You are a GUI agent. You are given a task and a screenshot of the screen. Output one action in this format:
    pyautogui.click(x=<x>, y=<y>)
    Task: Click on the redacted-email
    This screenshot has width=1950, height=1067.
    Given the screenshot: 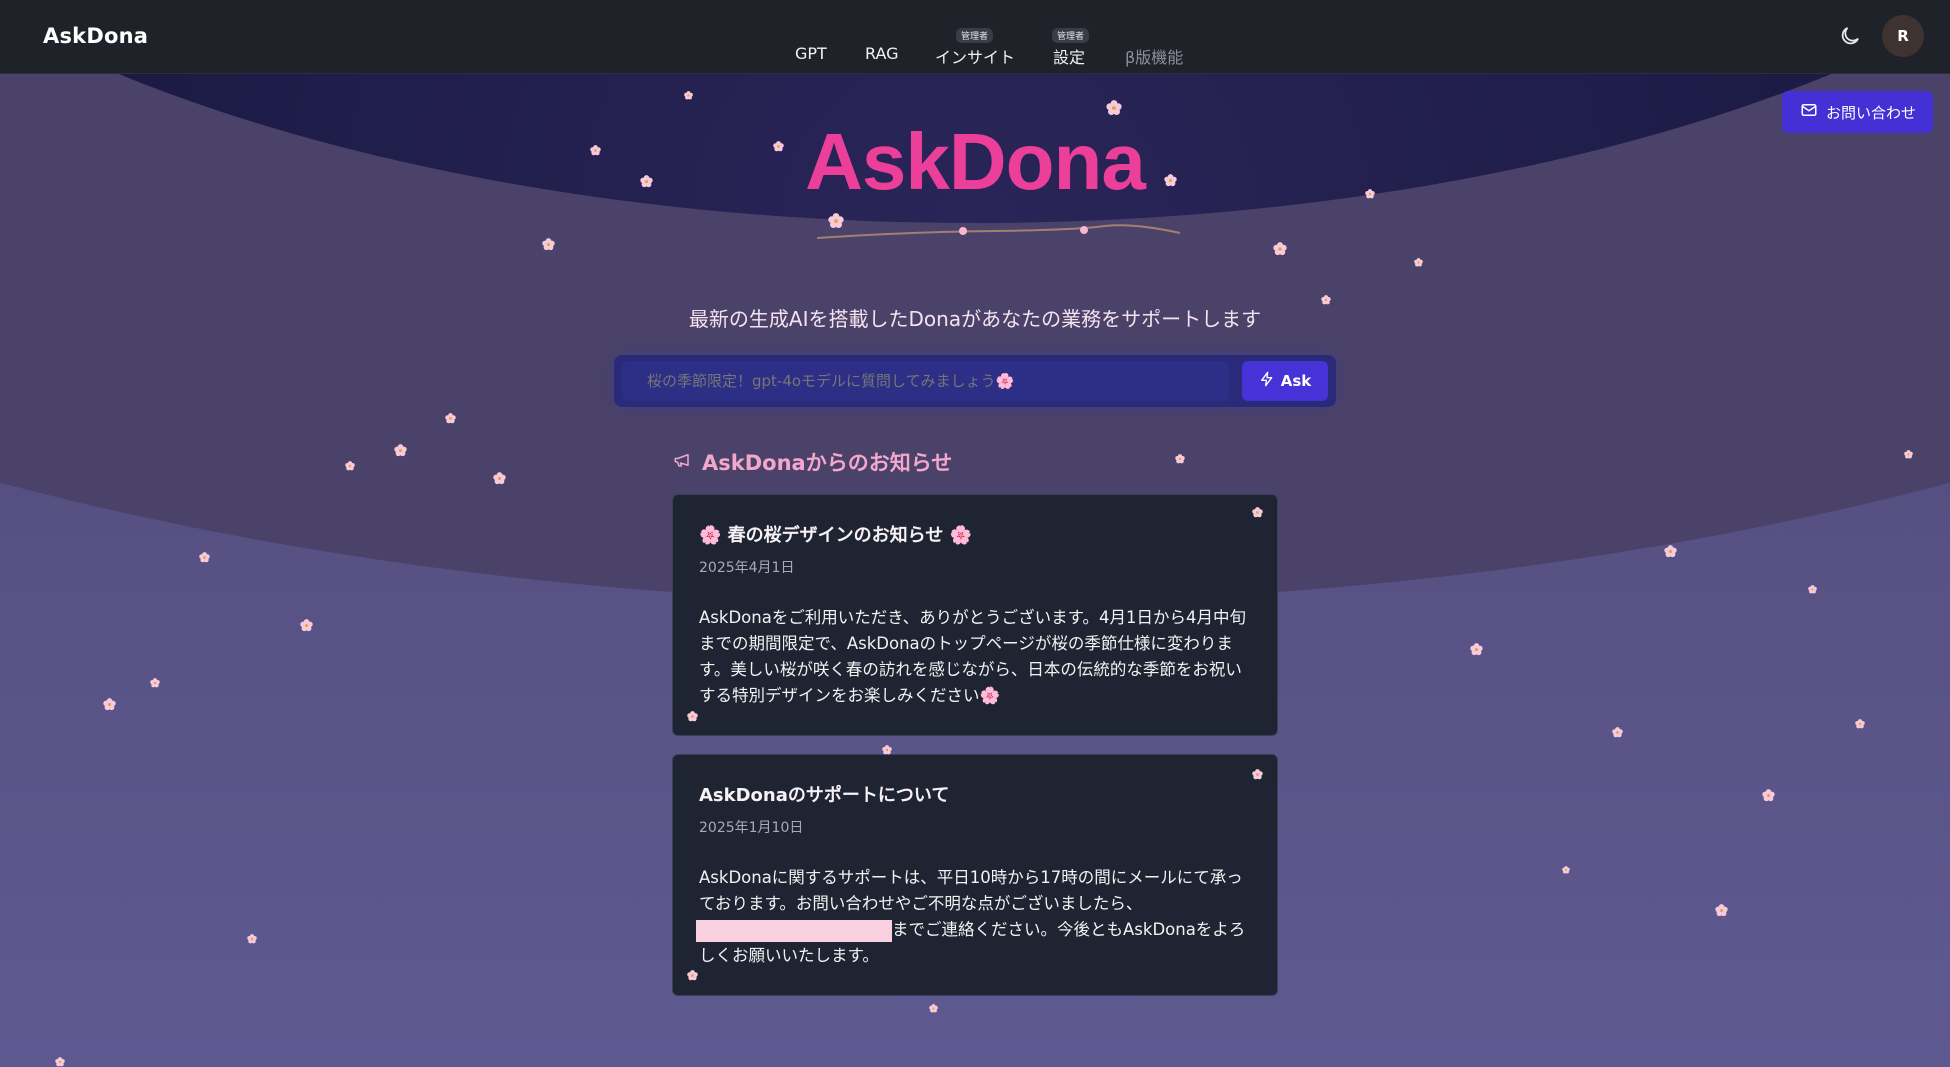 What is the action you would take?
    pyautogui.click(x=794, y=930)
    